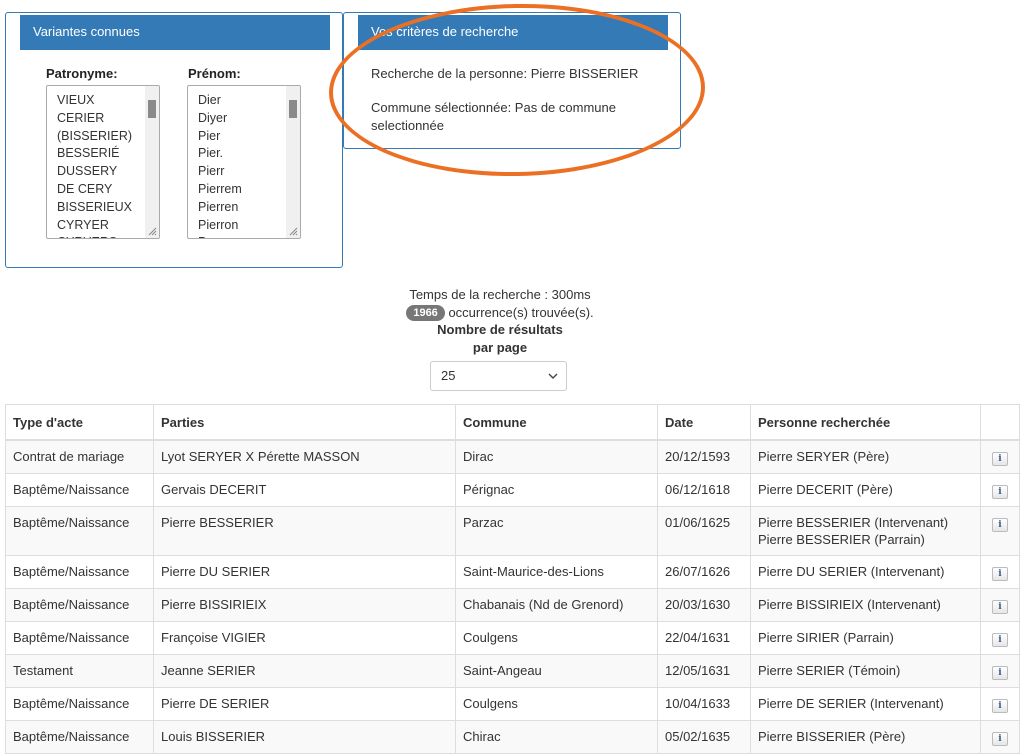  What do you see at coordinates (96, 137) in the screenshot?
I see `surname-option: (BISSERIER)` at bounding box center [96, 137].